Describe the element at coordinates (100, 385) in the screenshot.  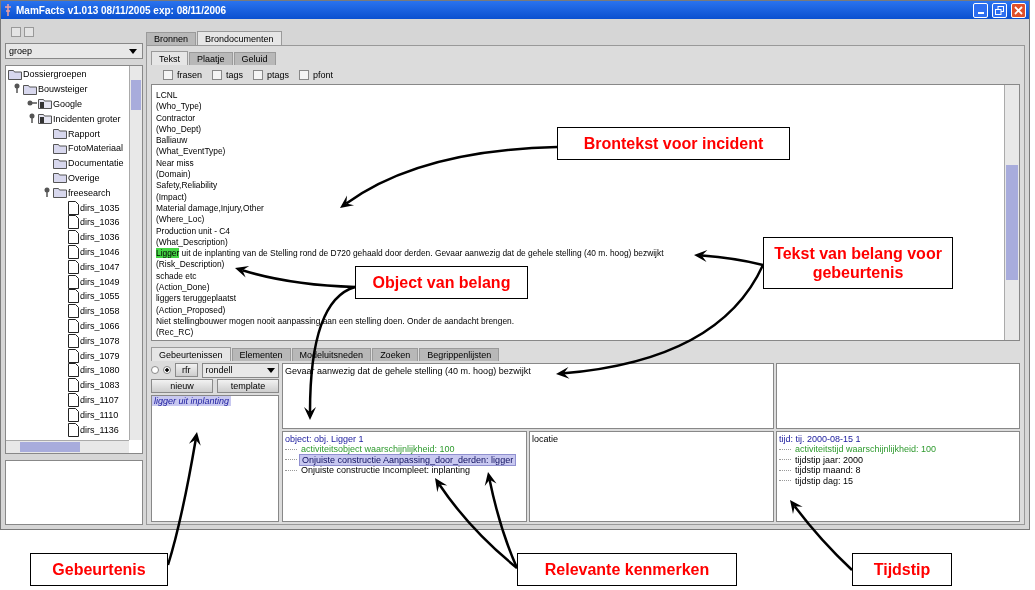
I see `tree-item: dirs_1083` at that location.